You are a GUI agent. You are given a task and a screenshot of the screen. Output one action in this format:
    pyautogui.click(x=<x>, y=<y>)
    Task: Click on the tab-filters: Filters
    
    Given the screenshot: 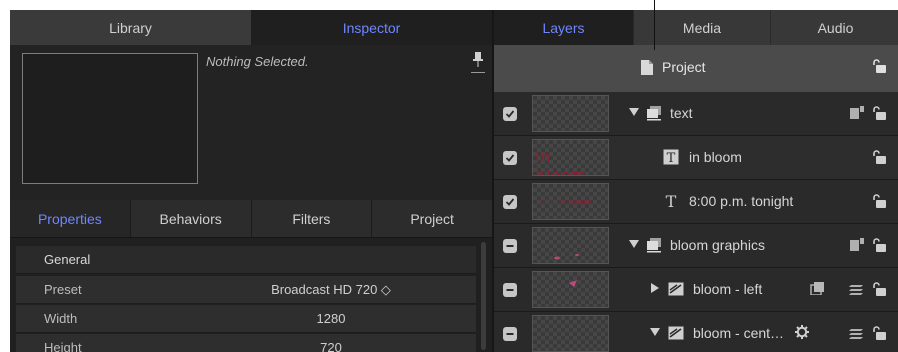 What is the action you would take?
    pyautogui.click(x=312, y=218)
    